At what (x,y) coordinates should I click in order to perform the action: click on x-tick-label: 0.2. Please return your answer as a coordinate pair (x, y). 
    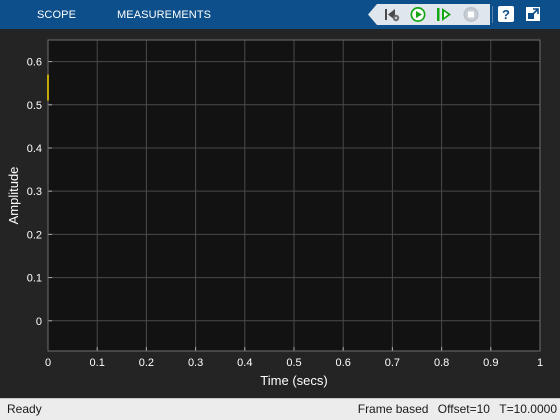
    Looking at the image, I should click on (146, 363).